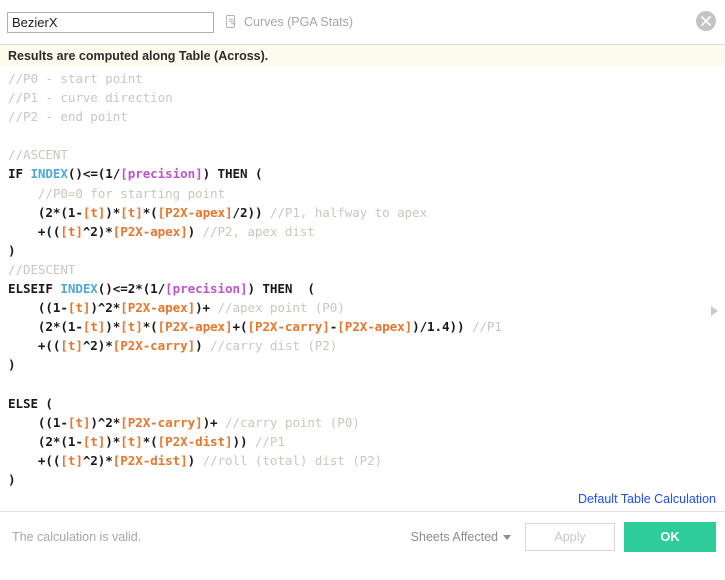 The image size is (725, 580). I want to click on default-calc-row: Default Table Calculation, so click(362, 497).